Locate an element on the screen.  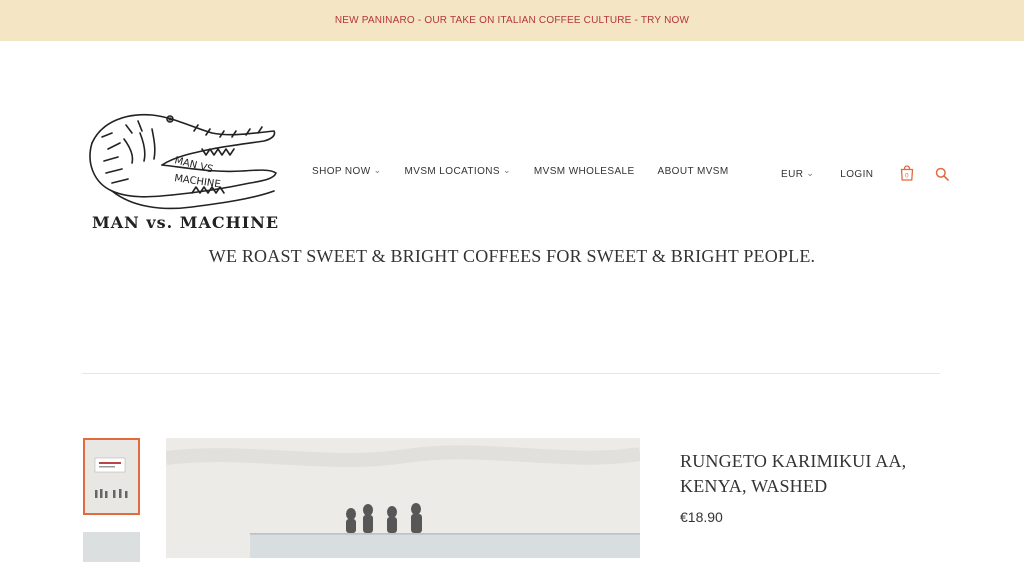
nav-item-label: ABOUT MVSM is located at coordinates (693, 171).